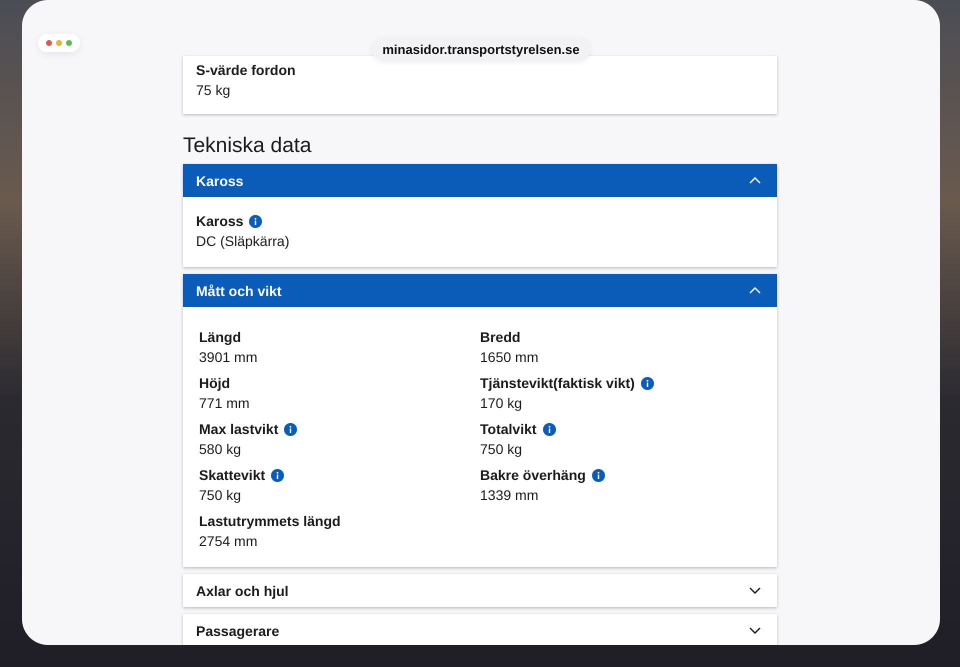 Image resolution: width=960 pixels, height=667 pixels. Describe the element at coordinates (243, 241) in the screenshot. I see `field-value: DC (Släpkärra)` at that location.